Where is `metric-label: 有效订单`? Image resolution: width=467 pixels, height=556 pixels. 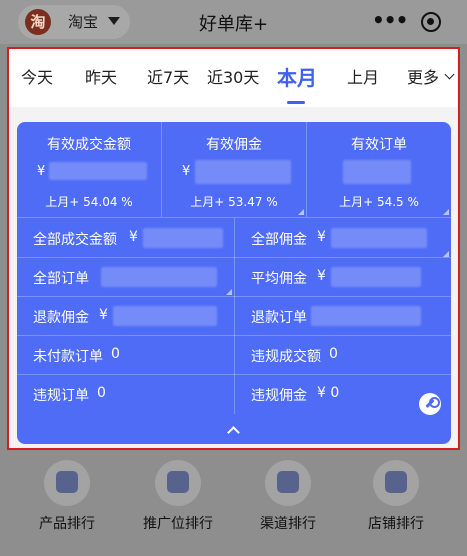 metric-label: 有效订单 is located at coordinates (379, 145).